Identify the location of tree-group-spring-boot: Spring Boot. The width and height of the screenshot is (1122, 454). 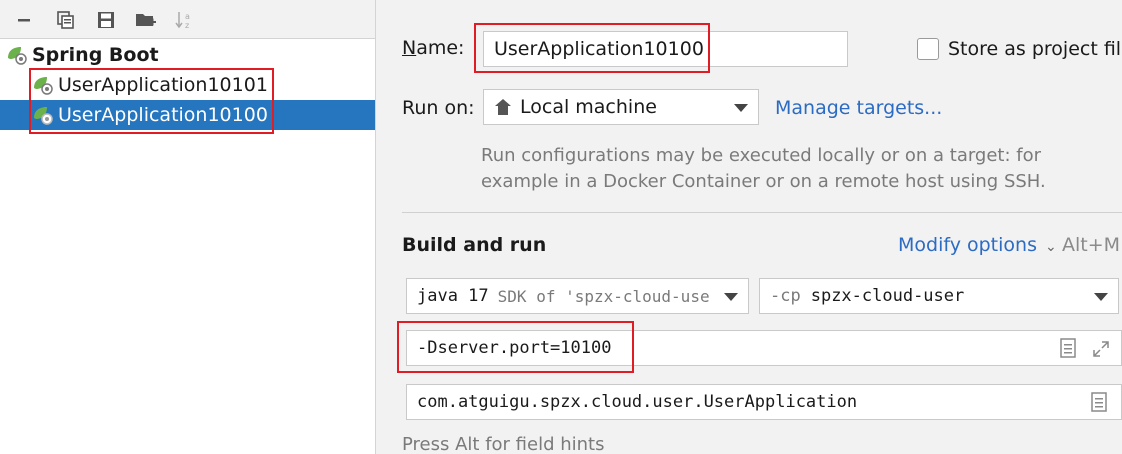
(187, 55).